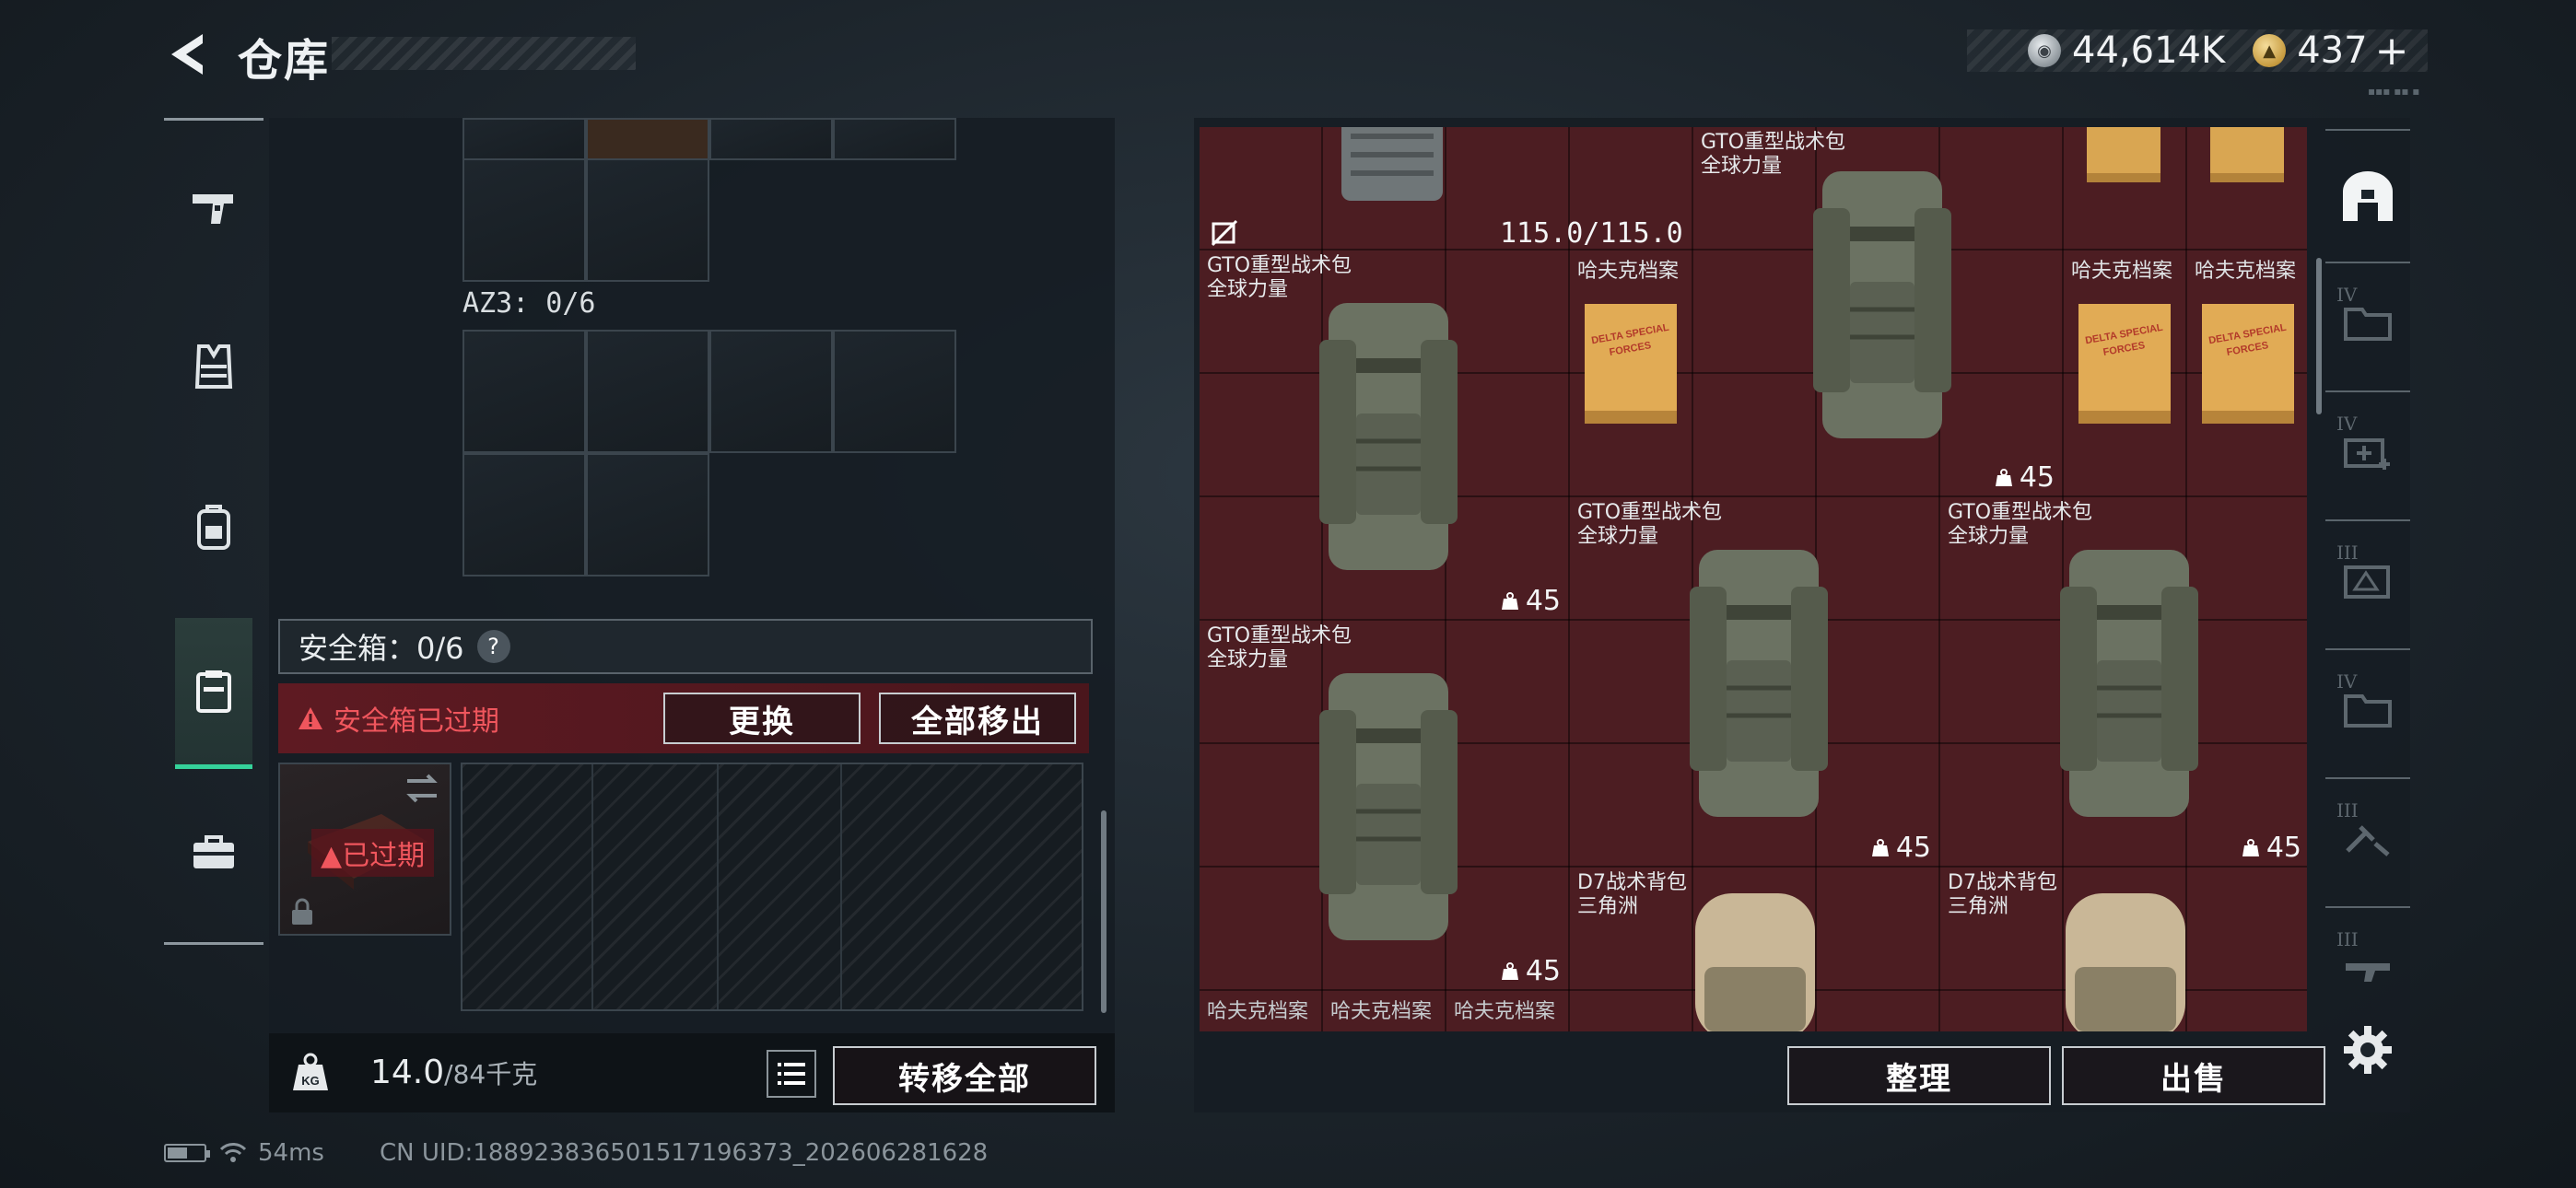 The image size is (2576, 1188). Describe the element at coordinates (718, 886) in the screenshot. I see `grid-divider` at that location.